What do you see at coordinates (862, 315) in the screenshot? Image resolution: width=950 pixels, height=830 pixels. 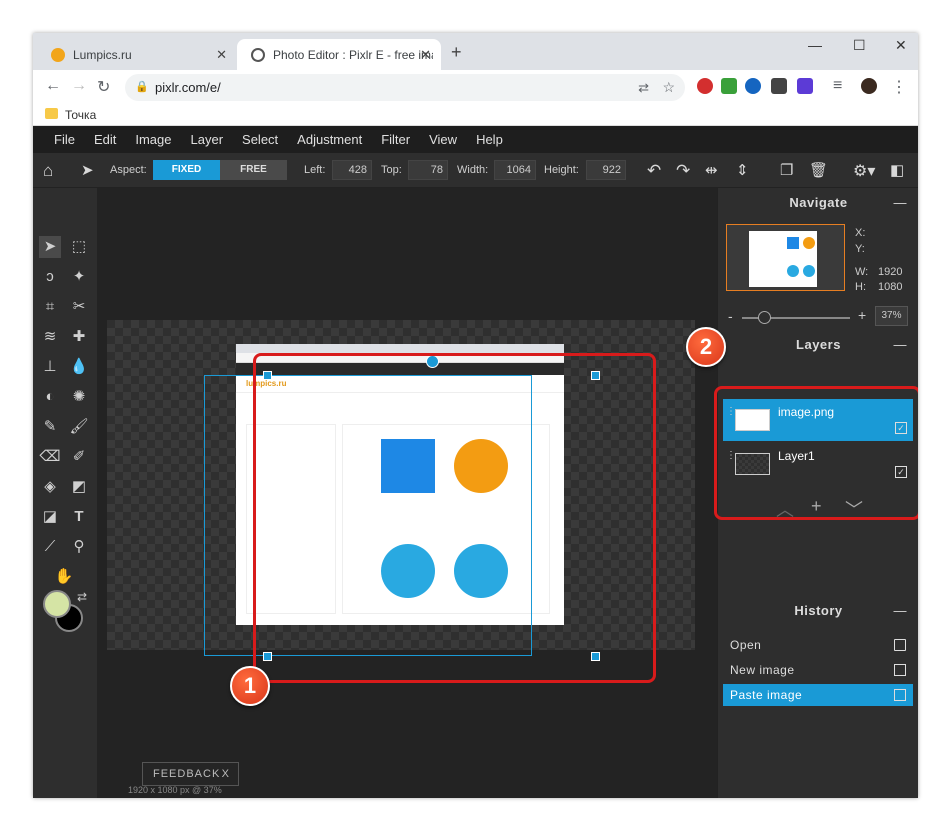 I see `zoom-in-icon: +` at bounding box center [862, 315].